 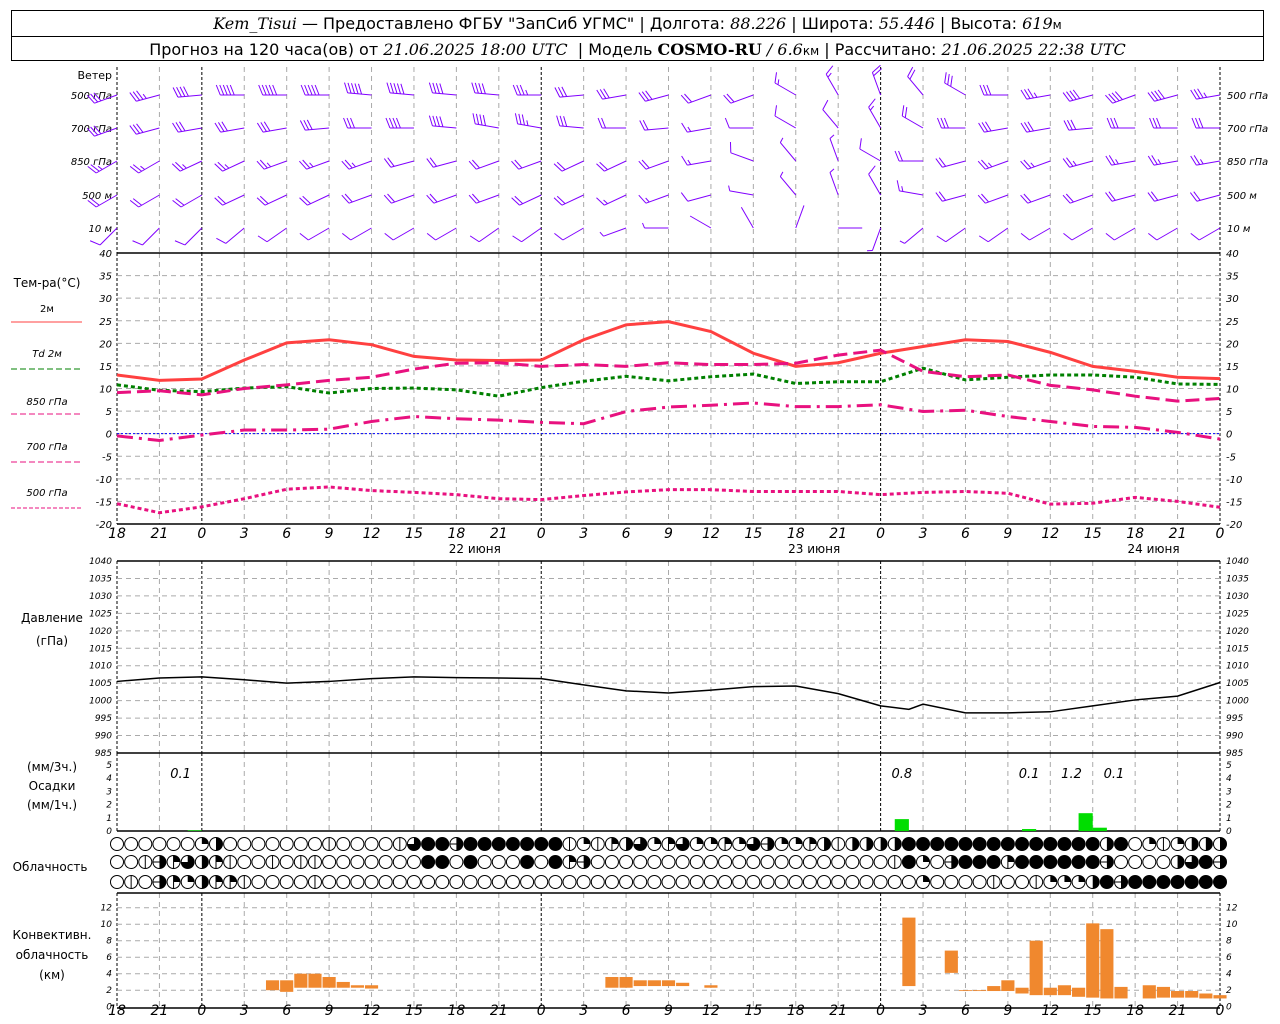 What do you see at coordinates (796, 1011) in the screenshot?
I see `time-tick-label: 18` at bounding box center [796, 1011].